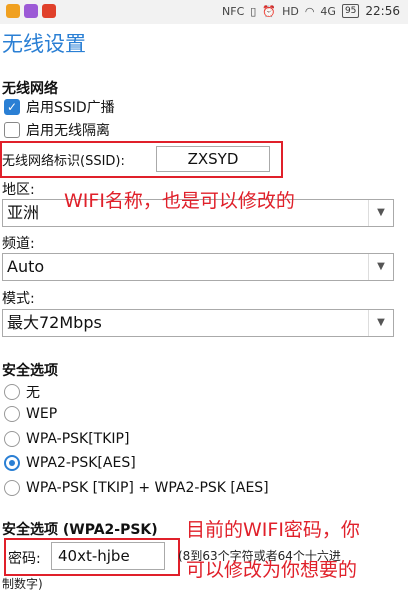 This screenshot has height=600, width=408. Describe the element at coordinates (78, 439) in the screenshot. I see `security-option-label: WPA-PSK[TKIP]` at that location.